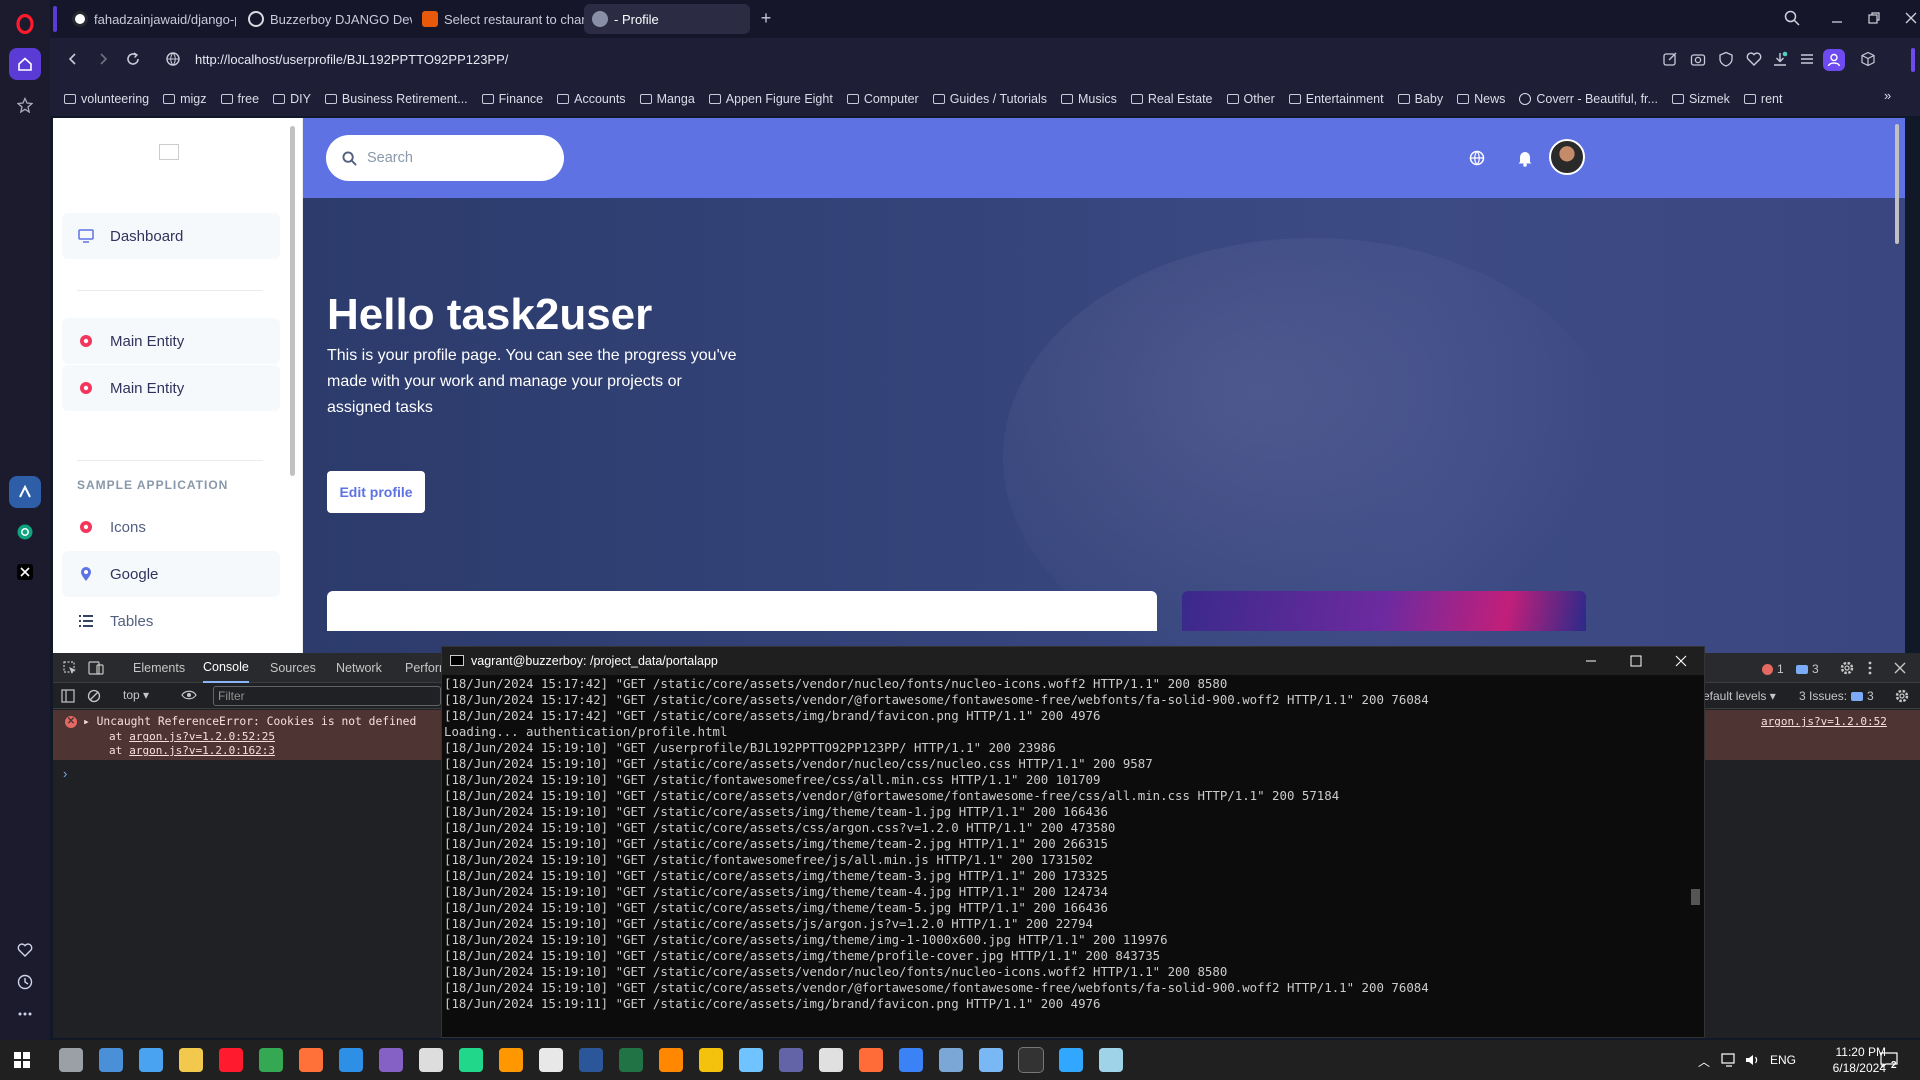 The width and height of the screenshot is (1920, 1080). Describe the element at coordinates (1670, 59) in the screenshot. I see `edit-icon` at that location.